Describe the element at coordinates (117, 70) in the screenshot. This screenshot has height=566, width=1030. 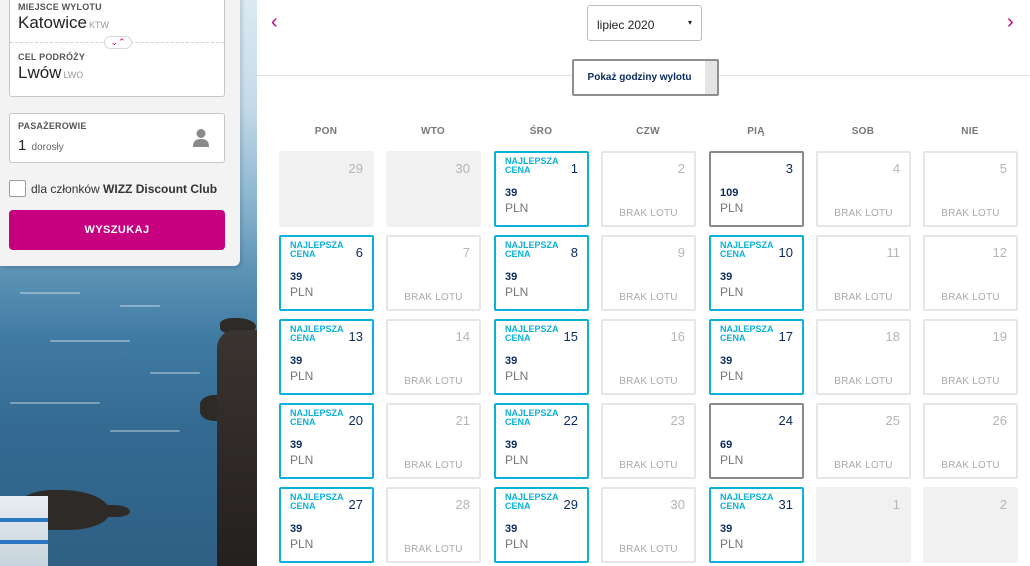
I see `destination-field: CEL PODRÓŻY Lwów LWO` at that location.